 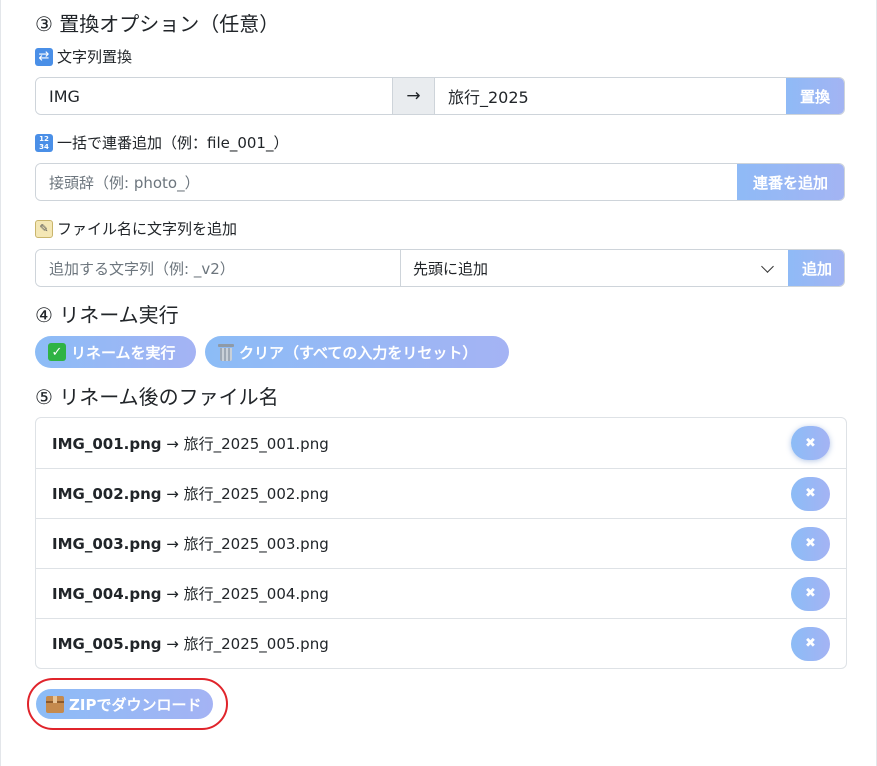 What do you see at coordinates (440, 229) in the screenshot?
I see `append-label-row: ✎ ファイル名に文字列を追加` at bounding box center [440, 229].